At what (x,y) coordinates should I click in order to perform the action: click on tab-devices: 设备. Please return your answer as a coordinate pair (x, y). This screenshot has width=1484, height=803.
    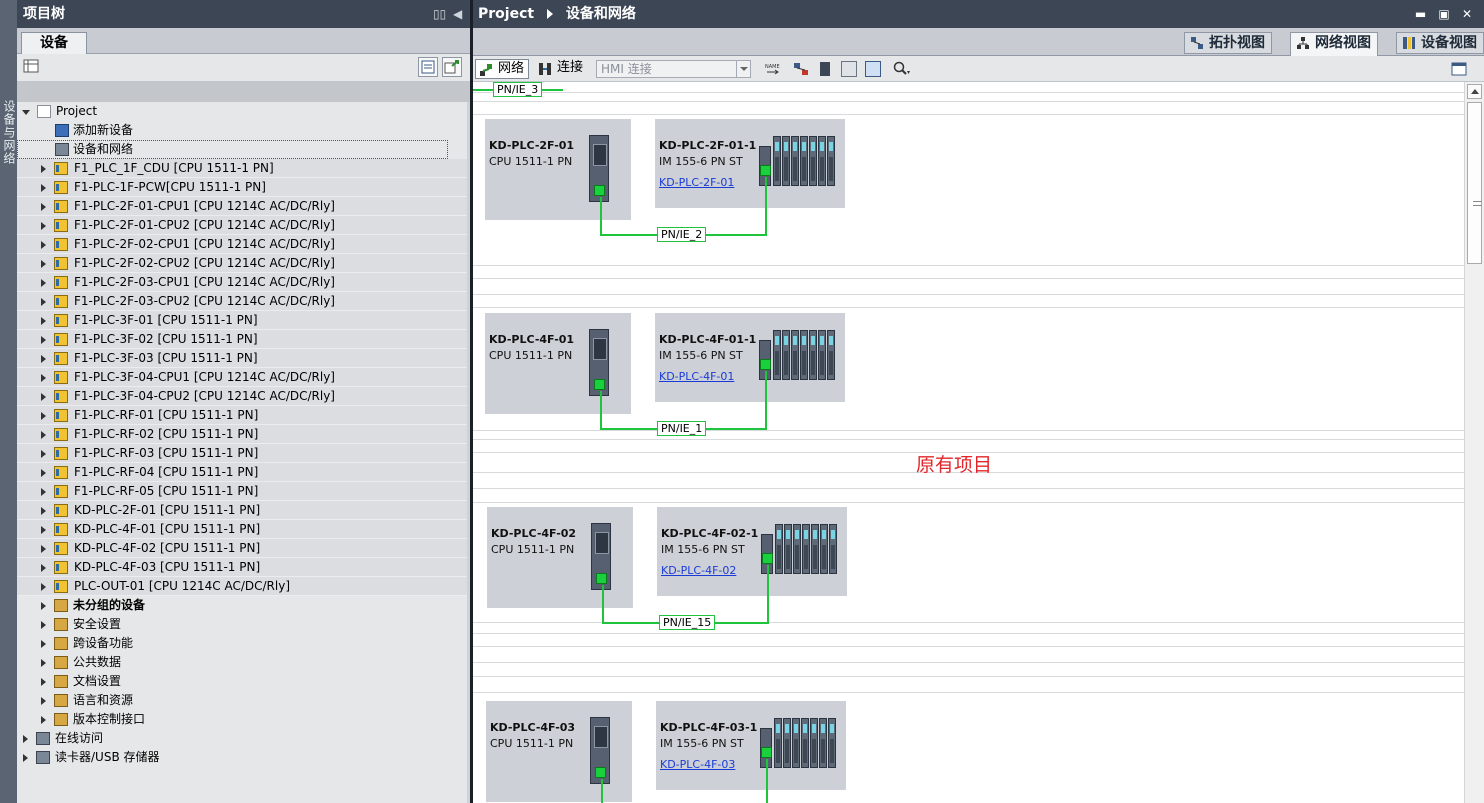
    Looking at the image, I should click on (54, 43).